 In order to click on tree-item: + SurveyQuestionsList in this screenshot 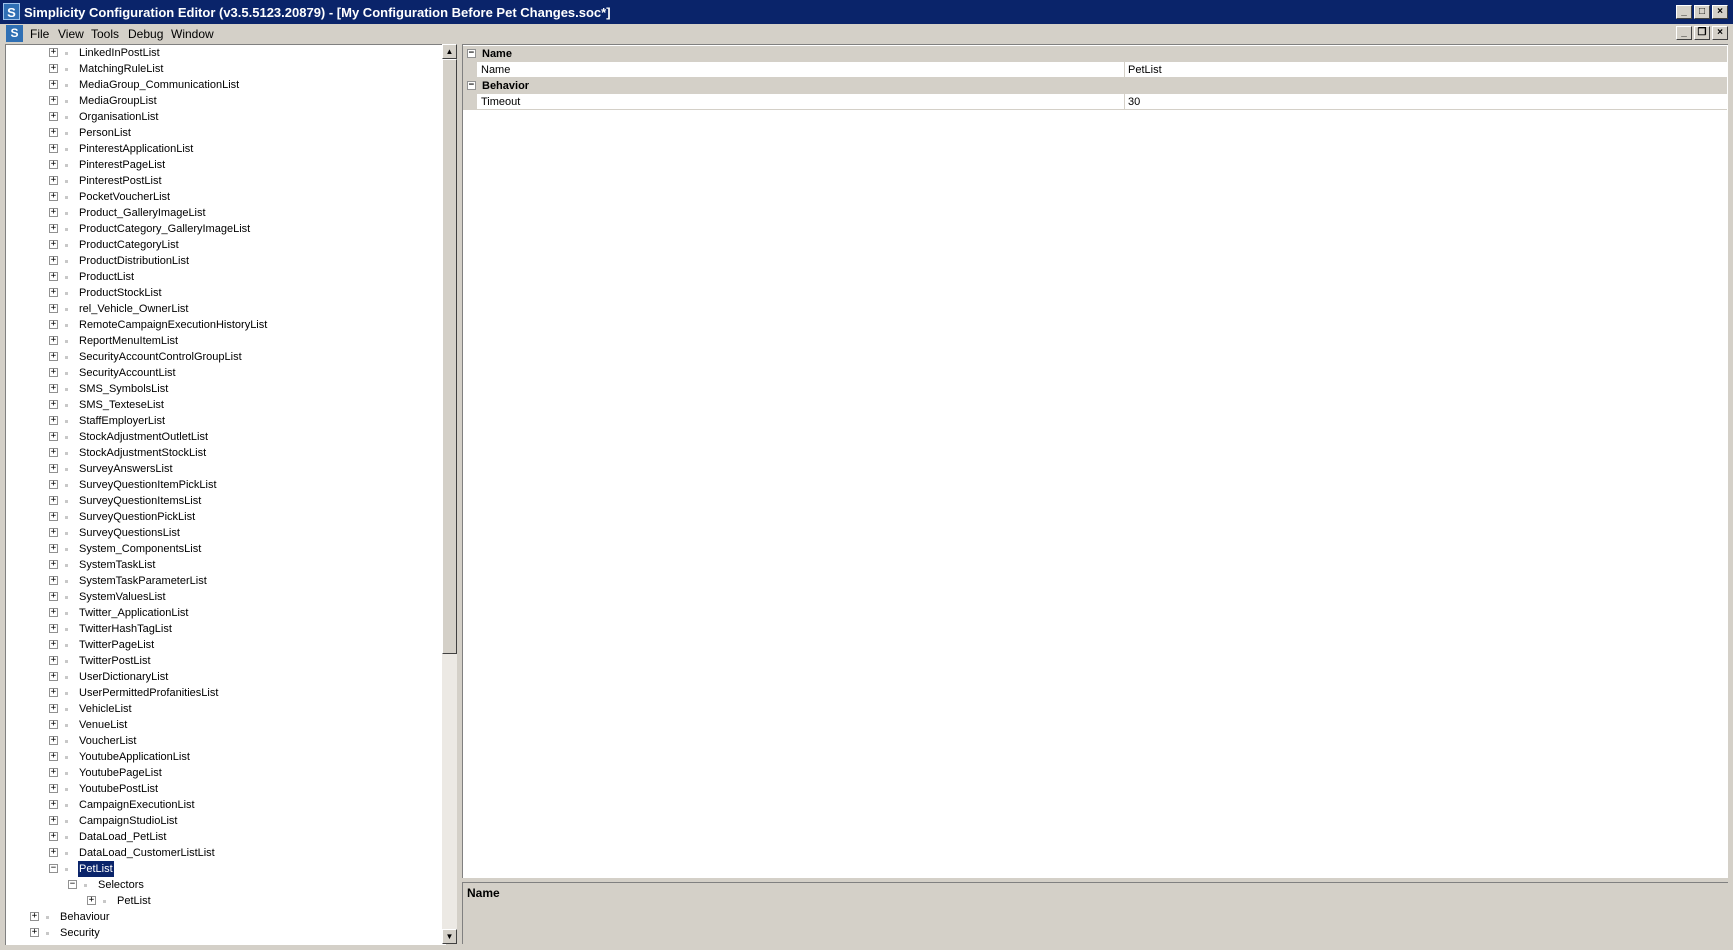, I will do `click(224, 533)`.